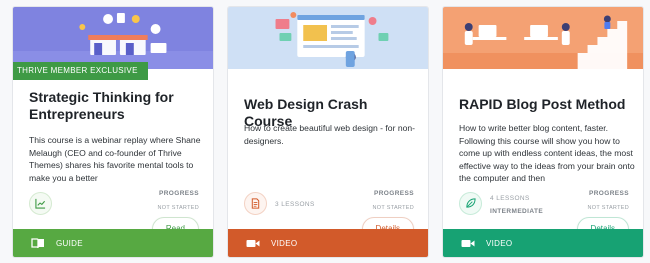 This screenshot has height=263, width=650. I want to click on document-icon, so click(255, 203).